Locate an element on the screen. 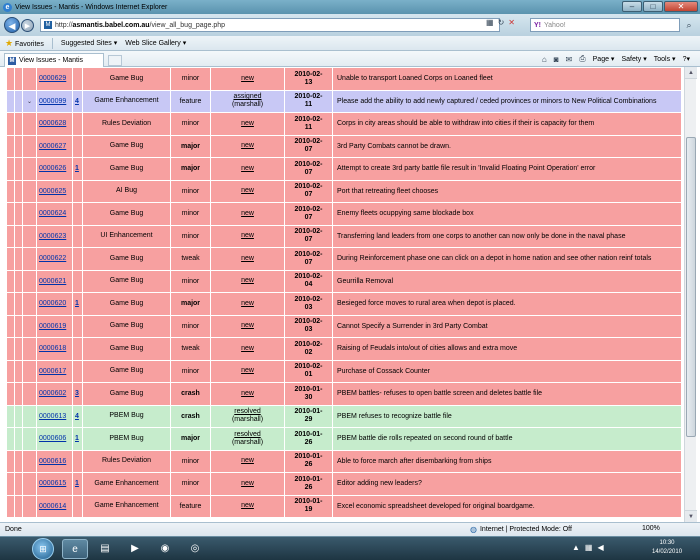  feeds-icon: ◙ is located at coordinates (556, 59).